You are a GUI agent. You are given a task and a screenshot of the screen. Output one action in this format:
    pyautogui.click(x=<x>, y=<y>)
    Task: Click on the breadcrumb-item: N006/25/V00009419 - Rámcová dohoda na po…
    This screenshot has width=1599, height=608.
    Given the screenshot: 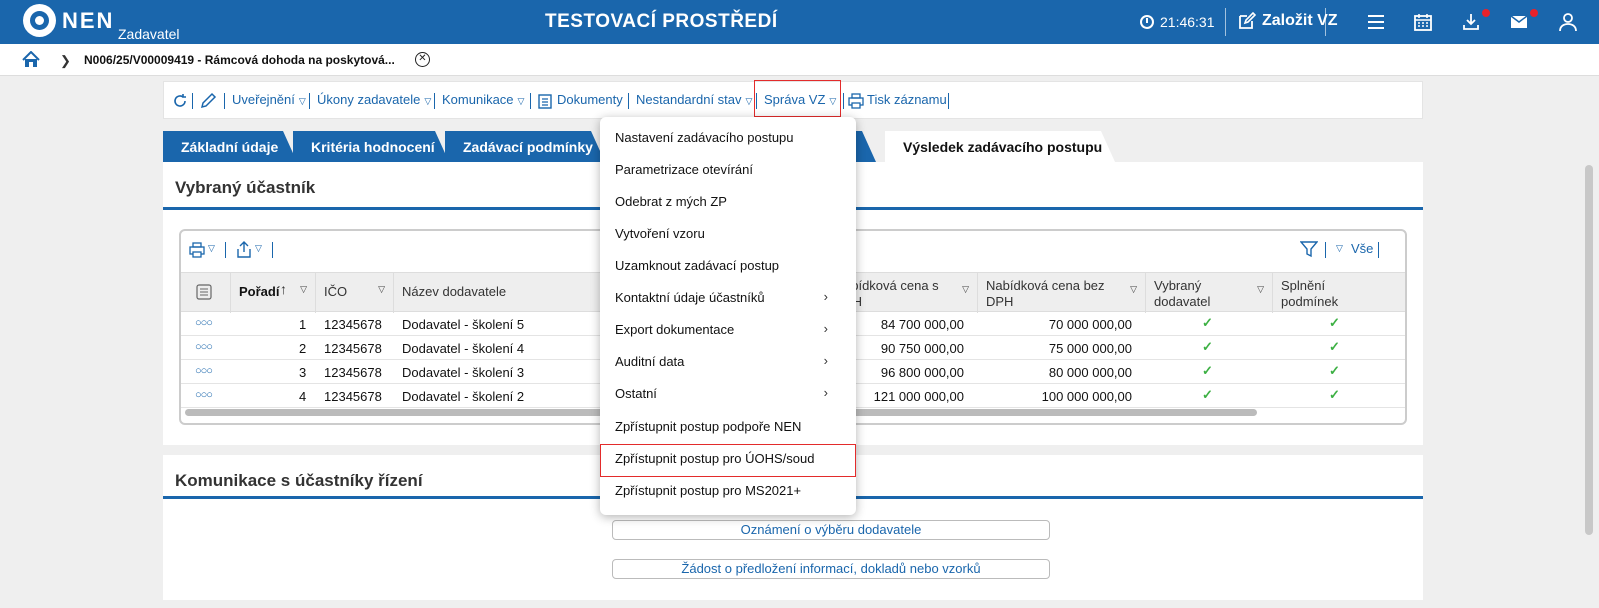 What is the action you would take?
    pyautogui.click(x=239, y=60)
    